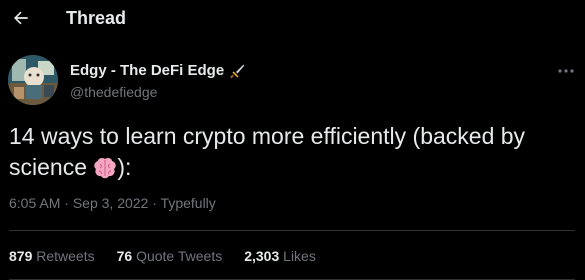 This screenshot has height=280, width=585. What do you see at coordinates (124, 167) in the screenshot?
I see `tweet-text-end: ):` at bounding box center [124, 167].